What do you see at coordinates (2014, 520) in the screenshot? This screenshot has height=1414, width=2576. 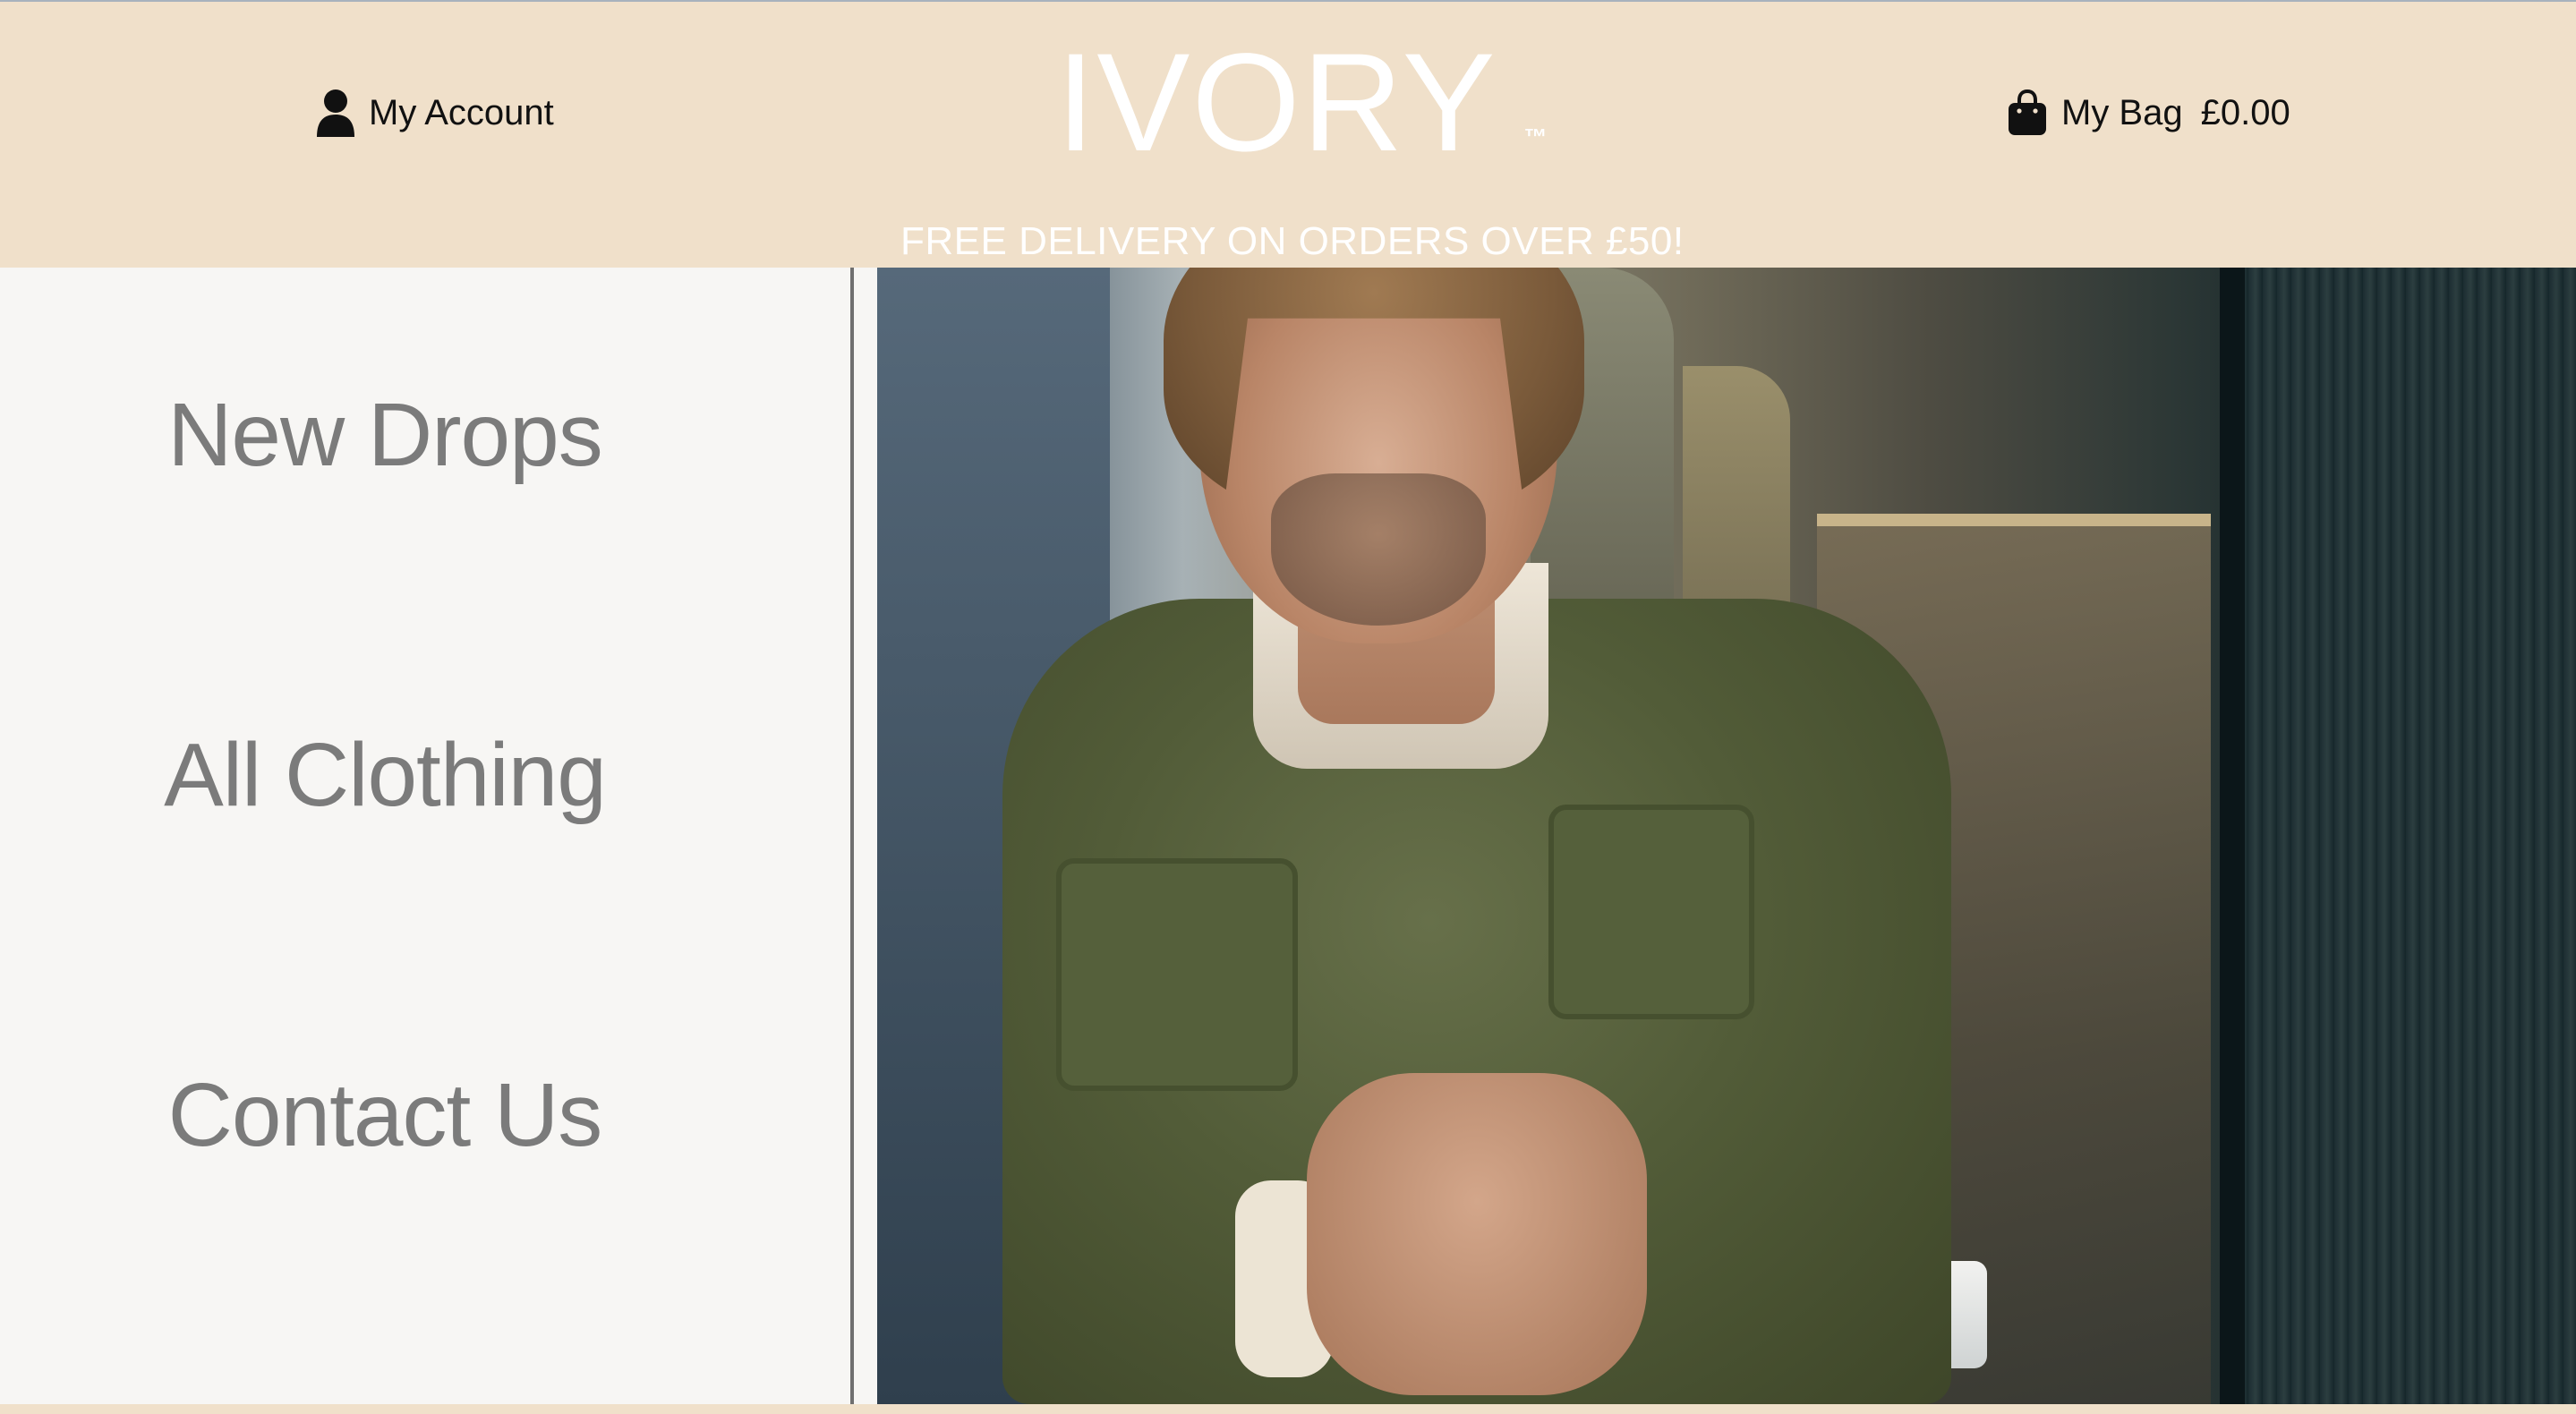 I see `hero-shower-rail` at bounding box center [2014, 520].